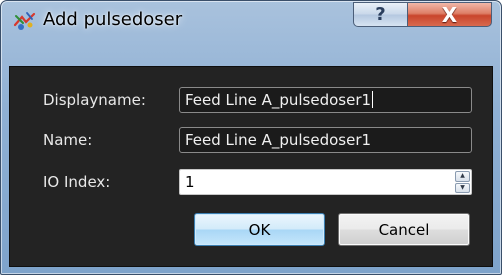 Image resolution: width=502 pixels, height=275 pixels. I want to click on displayname-value: Feed Line A_pulsedoser1, so click(278, 100).